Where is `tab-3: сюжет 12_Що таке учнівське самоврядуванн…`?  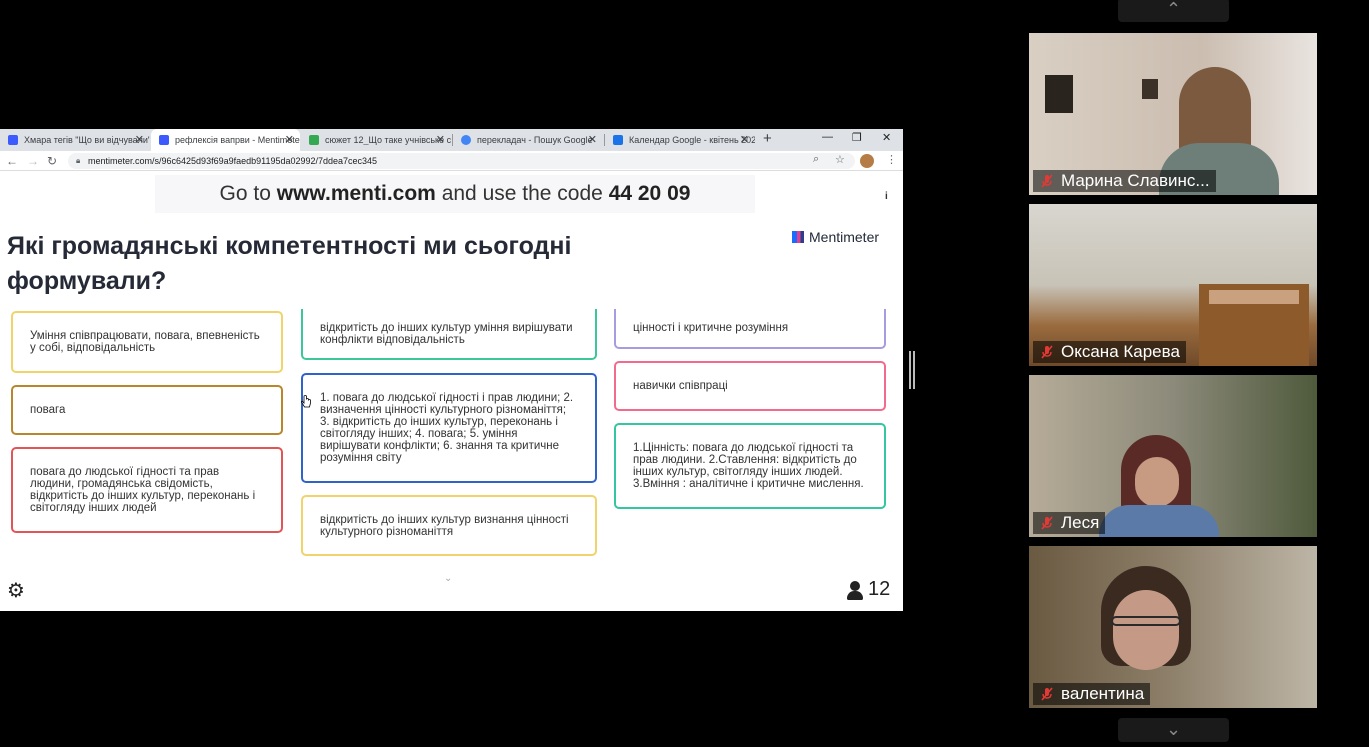 tab-3: сюжет 12_Що таке учнівське самоврядуванн… is located at coordinates (376, 140).